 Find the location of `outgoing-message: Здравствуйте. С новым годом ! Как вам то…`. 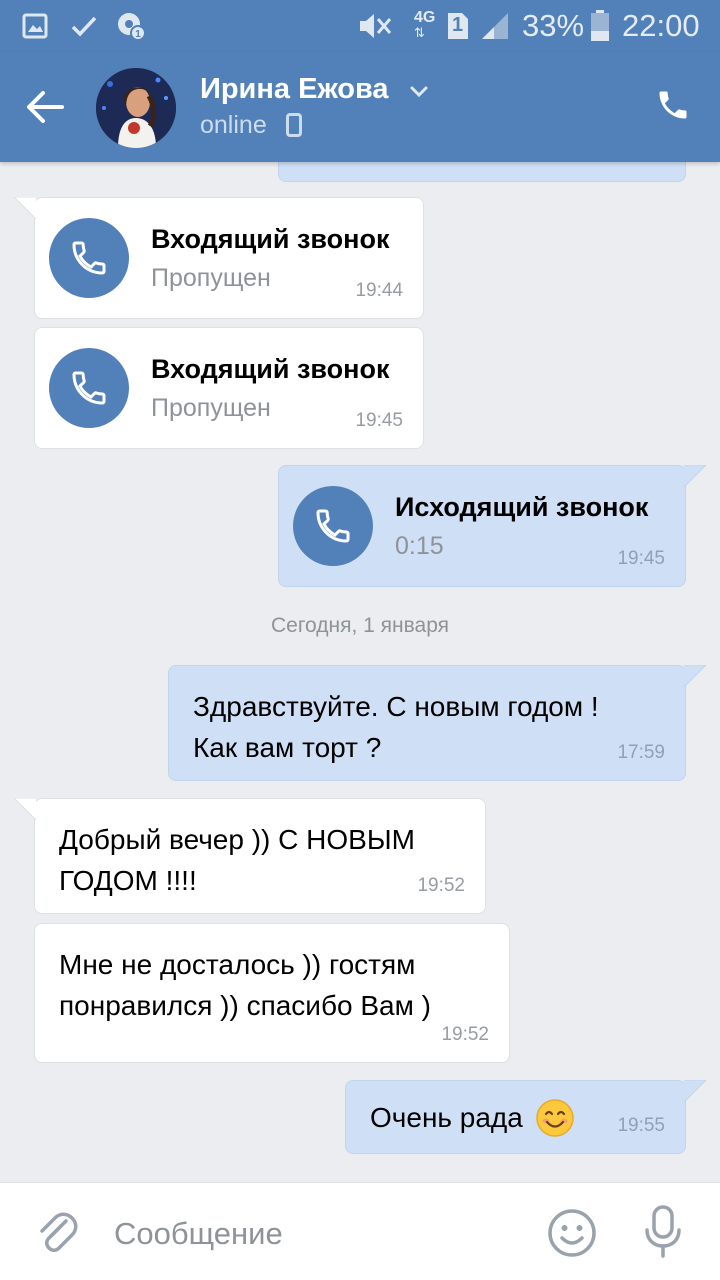

outgoing-message: Здравствуйте. С новым годом ! Как вам то… is located at coordinates (437, 723).